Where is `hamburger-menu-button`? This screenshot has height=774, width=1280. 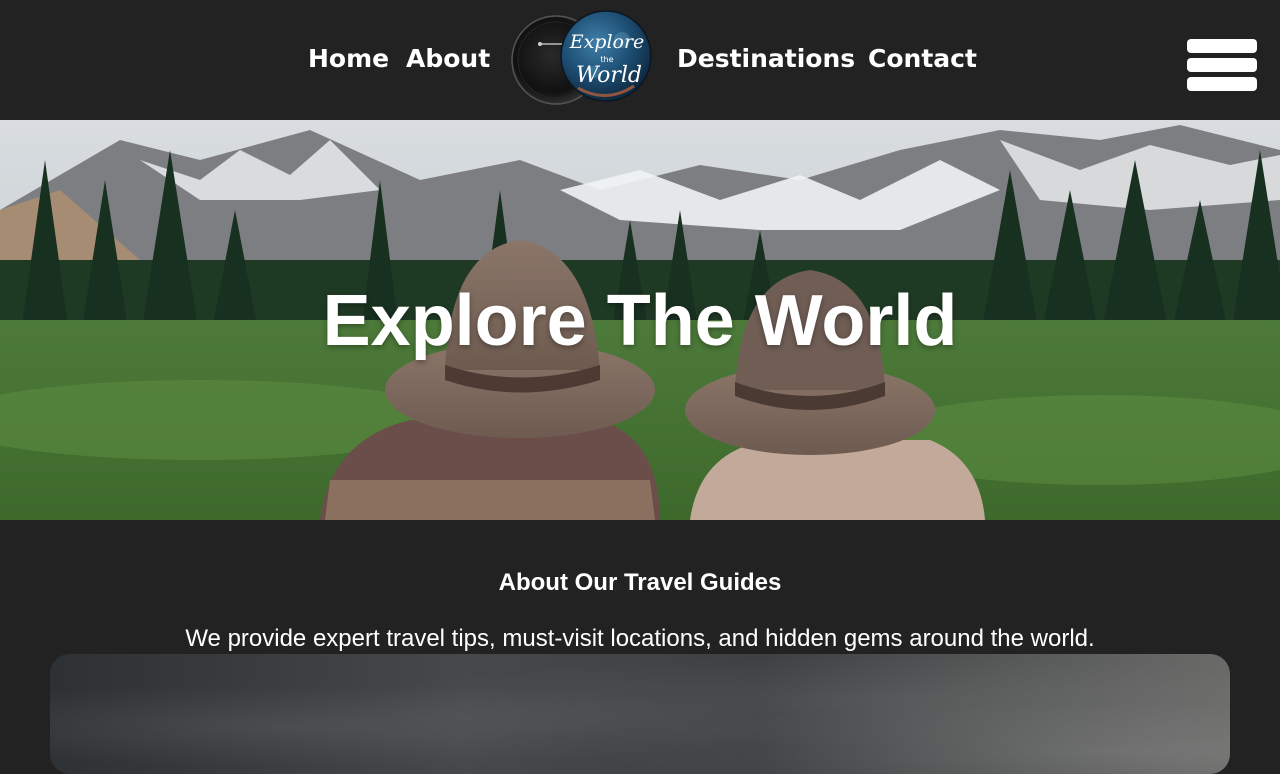
hamburger-menu-button is located at coordinates (1222, 66).